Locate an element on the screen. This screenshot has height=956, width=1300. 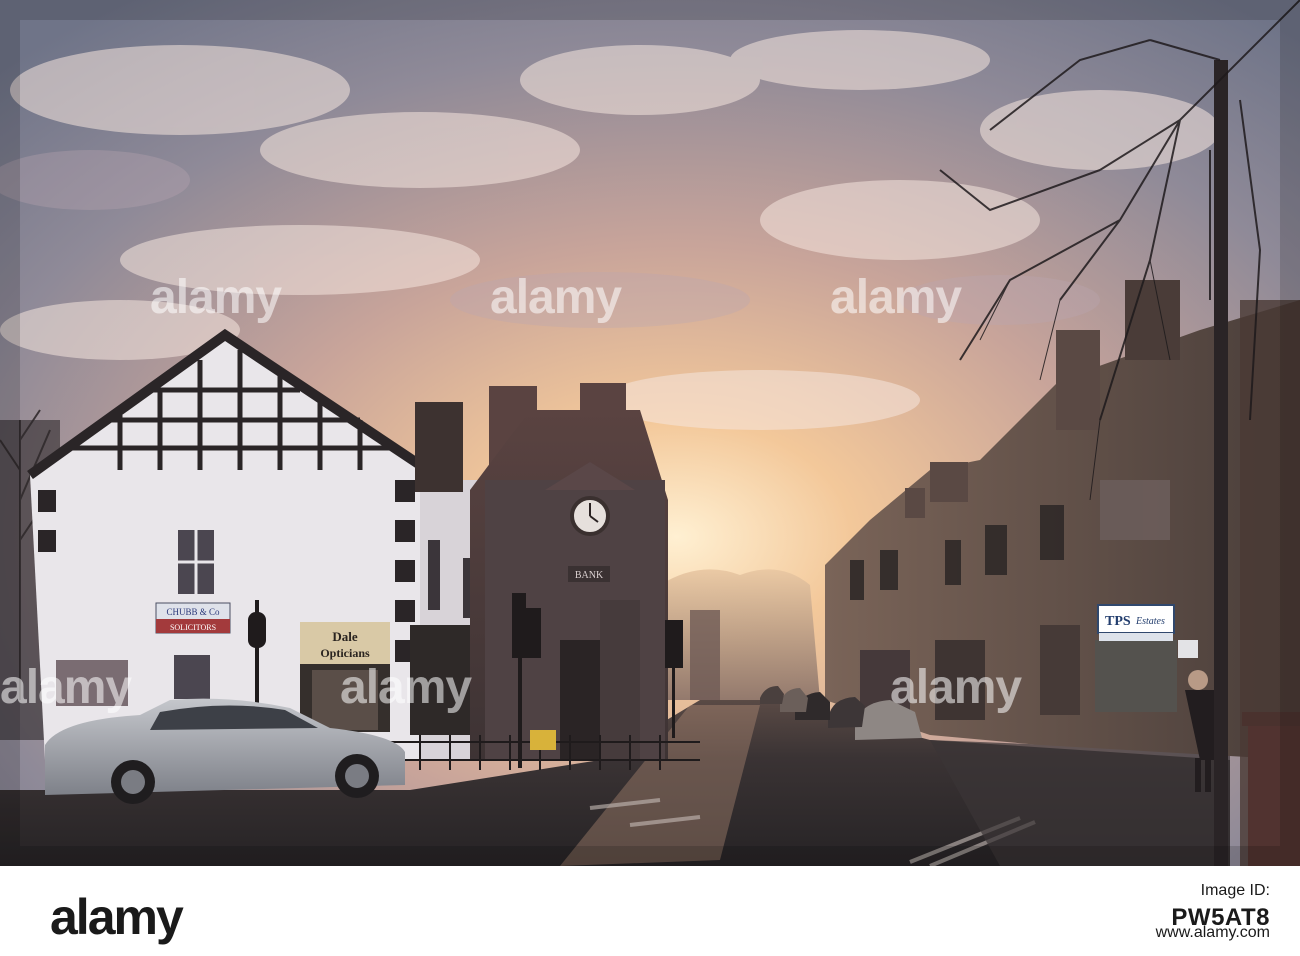
small-sign is located at coordinates (1188, 649).